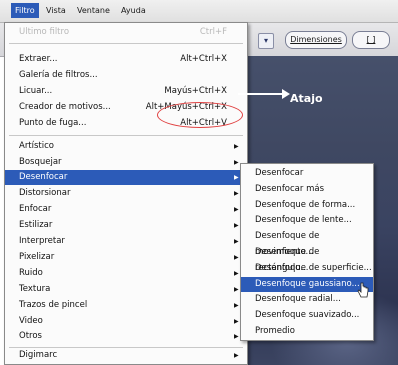  I want to click on menu-item-shortcut: Mayús+Ctrl+X, so click(195, 91).